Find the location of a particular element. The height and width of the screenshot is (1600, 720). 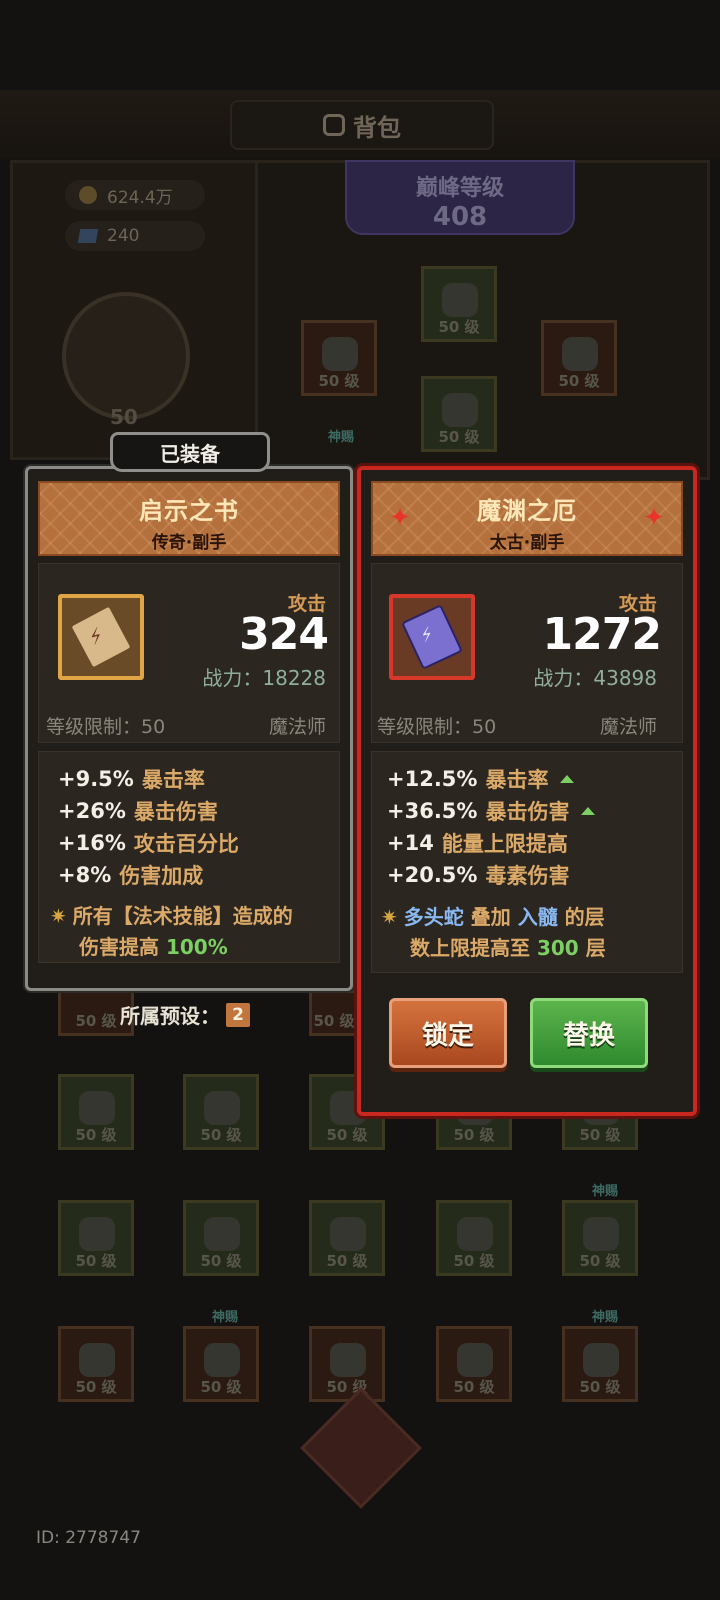

attribute-row: +12.5% 暴击率 is located at coordinates (481, 779).